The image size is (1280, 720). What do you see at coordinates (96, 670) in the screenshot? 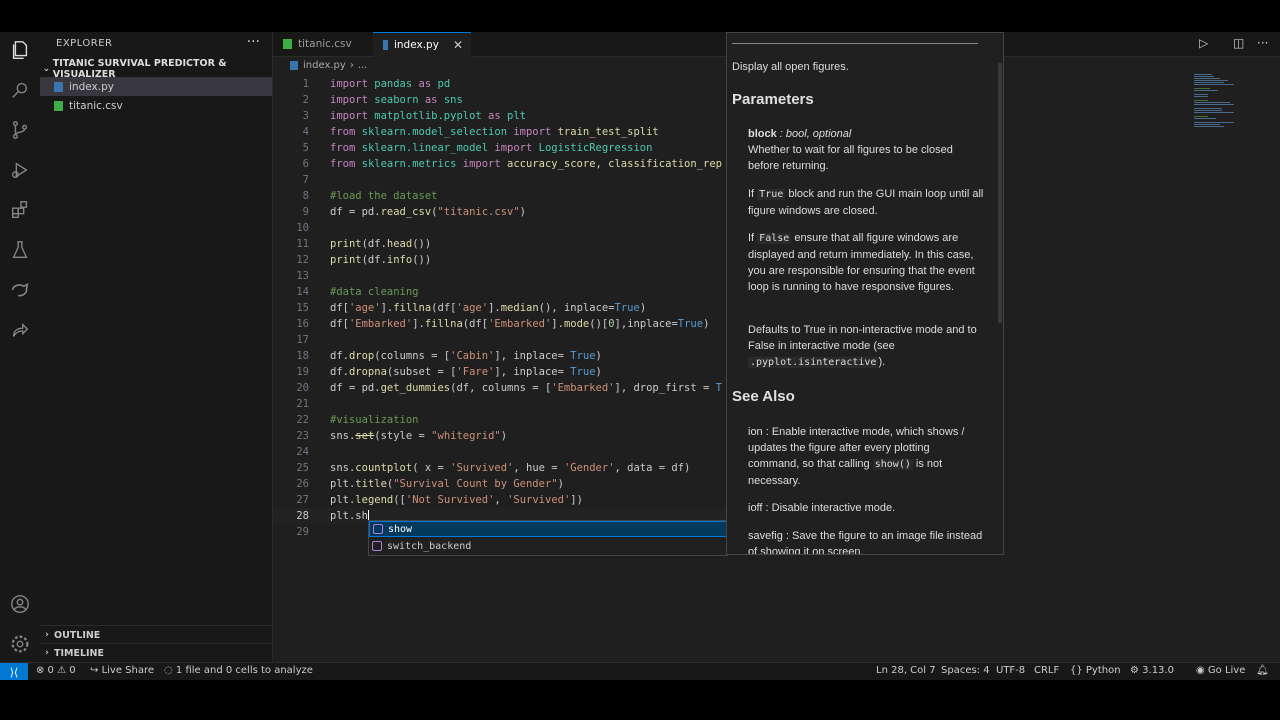
I see `live-share-icon: ↪` at bounding box center [96, 670].